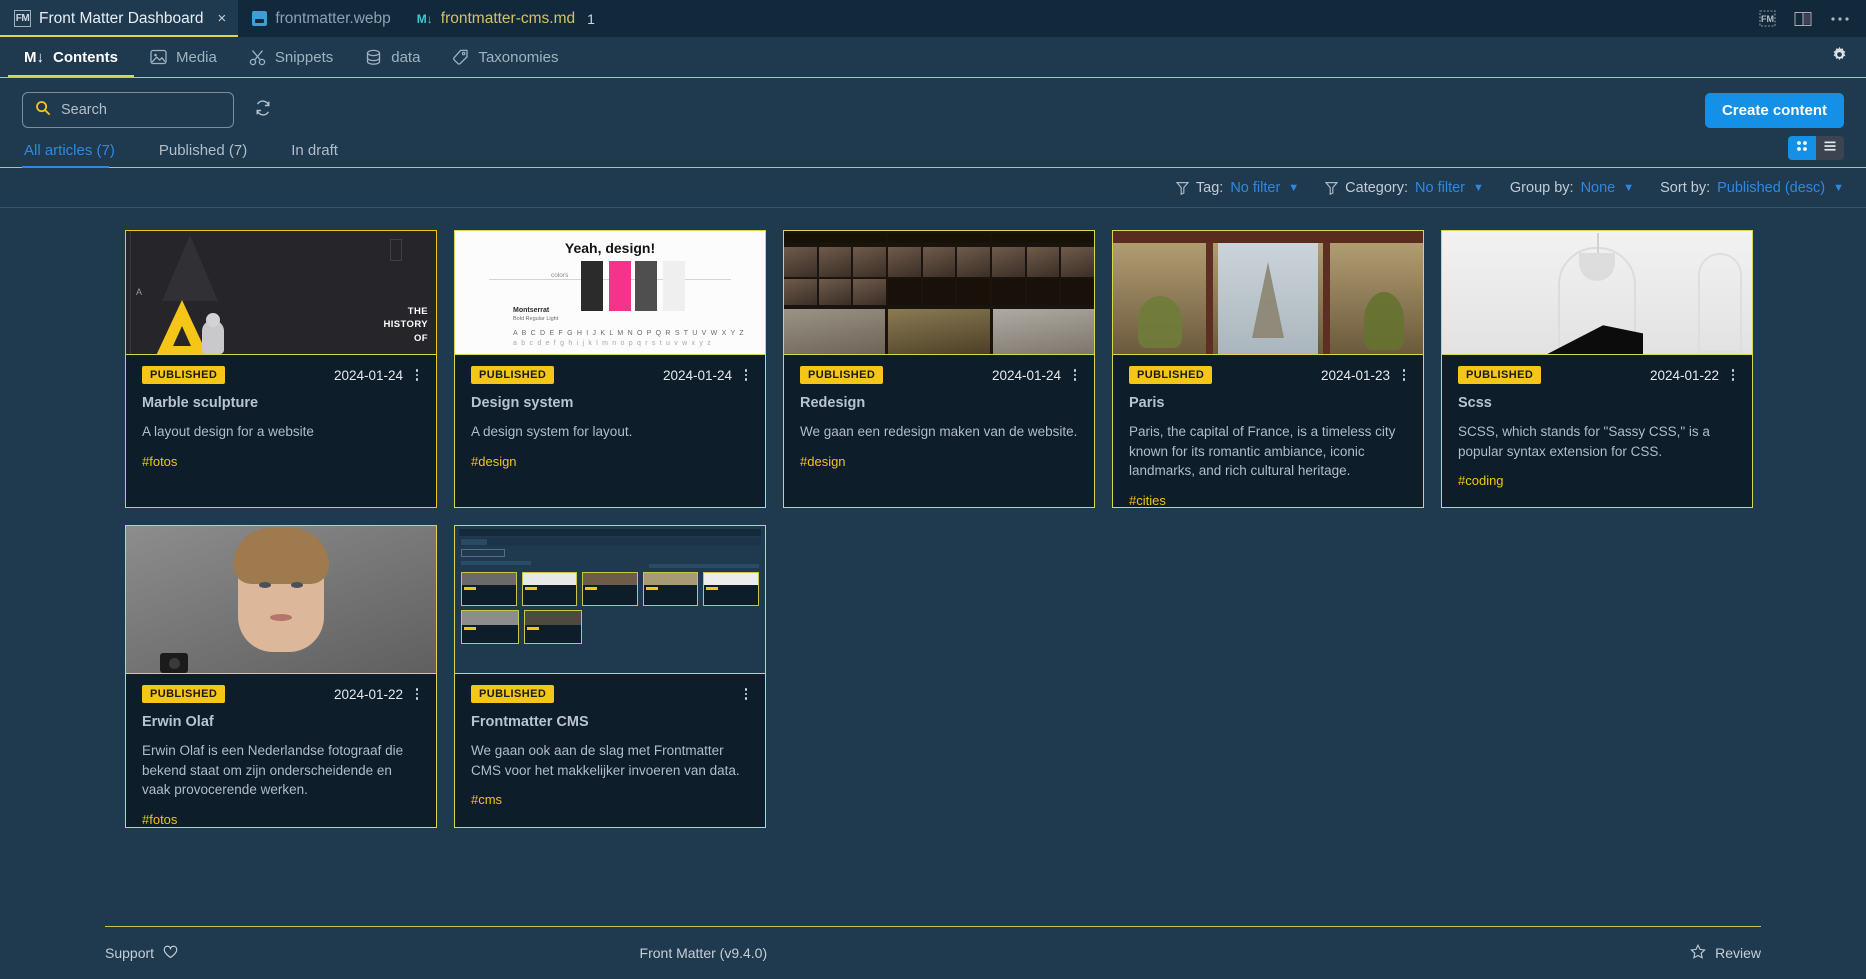 The image size is (1866, 979). I want to click on tab-published: Published (7), so click(210, 153).